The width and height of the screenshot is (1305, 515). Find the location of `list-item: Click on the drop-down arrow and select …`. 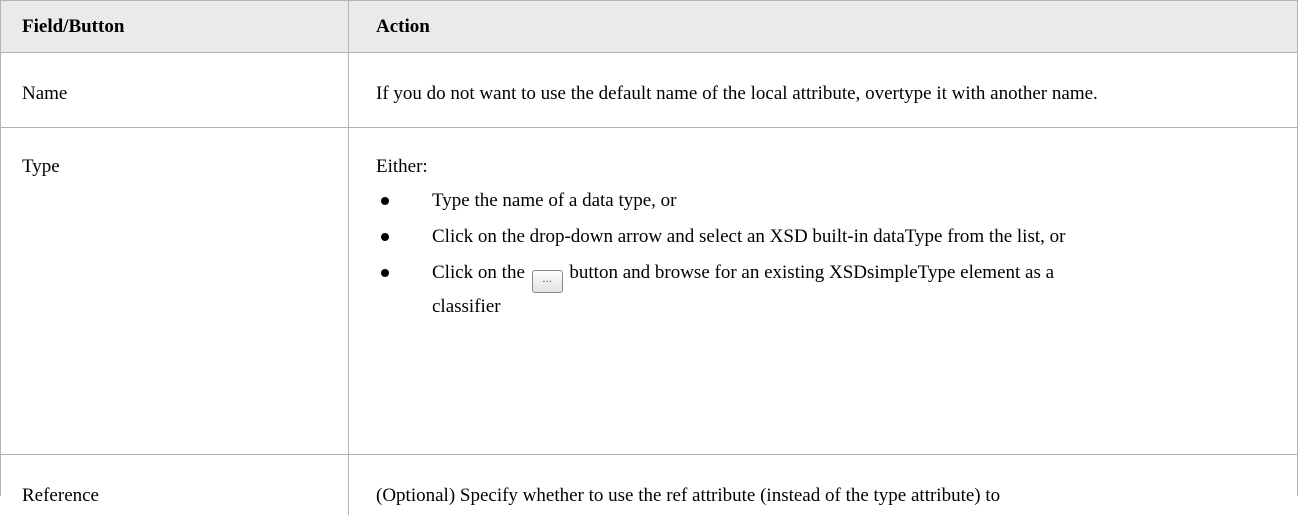

list-item: Click on the drop-down arrow and select … is located at coordinates (836, 236).